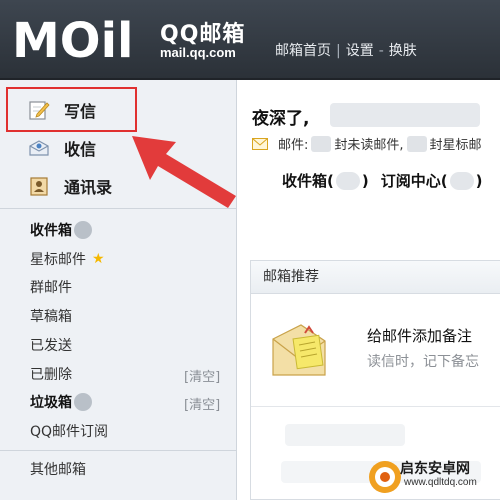 The height and width of the screenshot is (500, 500). I want to click on brand-name: QQ邮箱, so click(203, 34).